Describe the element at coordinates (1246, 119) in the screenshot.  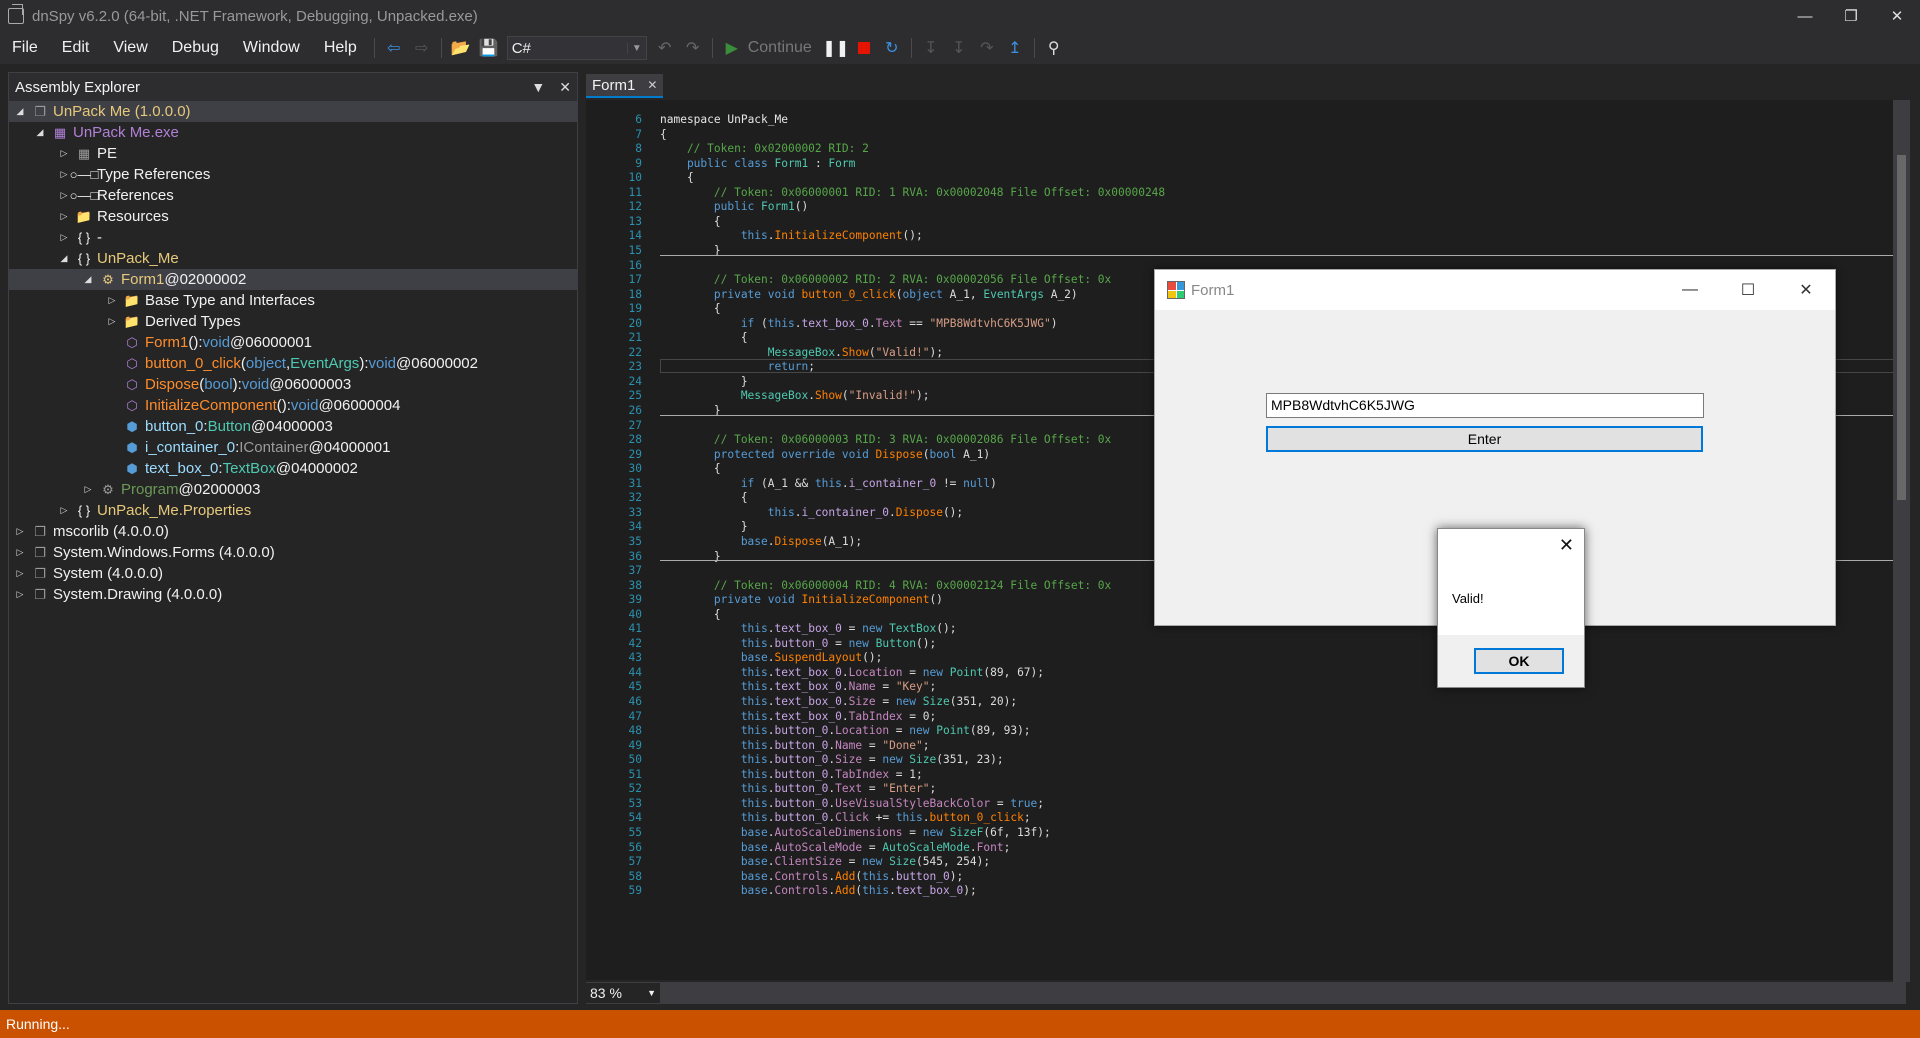
I see `code-line: 6 namespace UnPack_Me` at that location.